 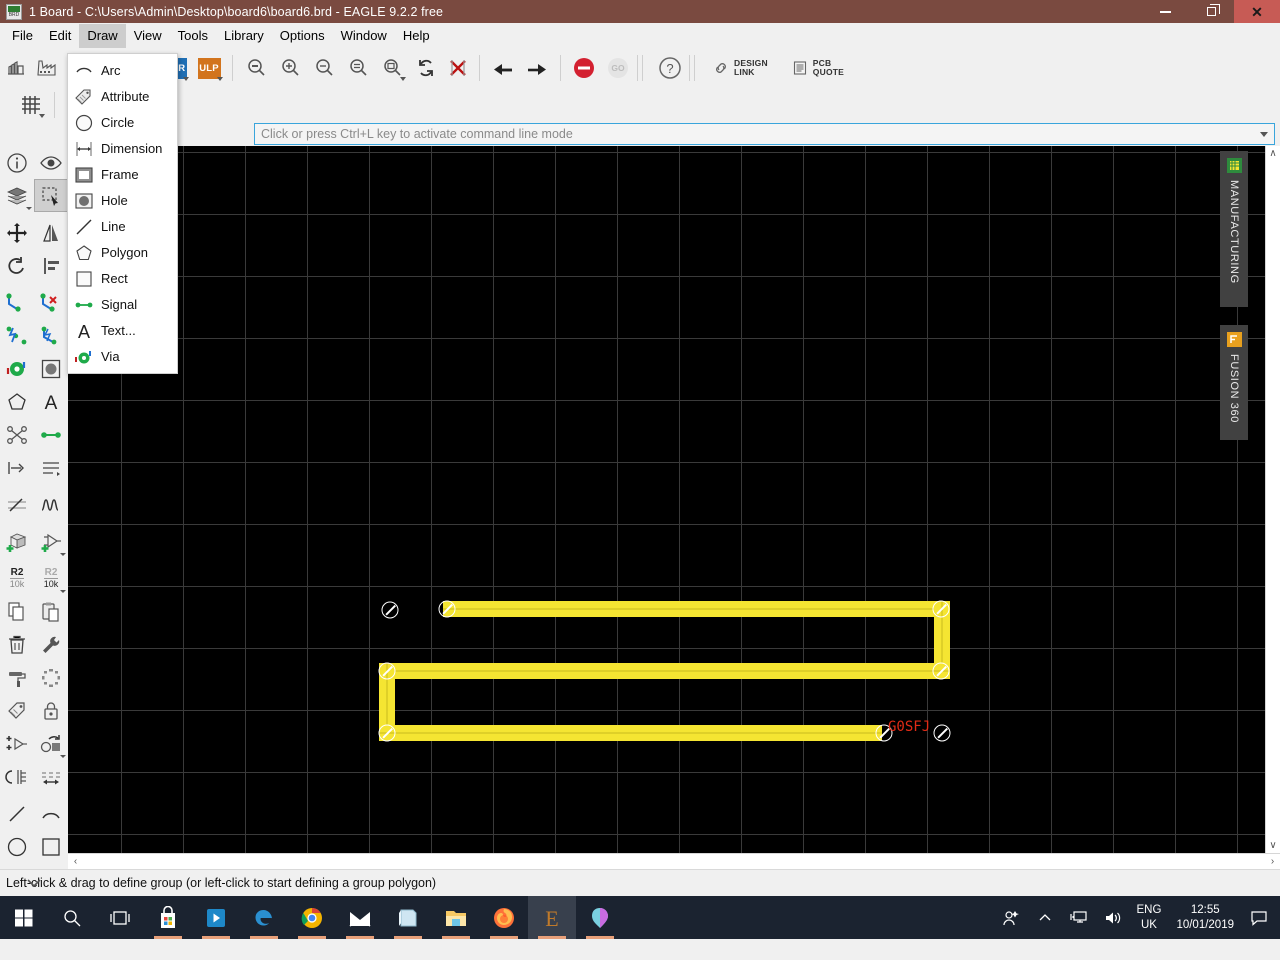 What do you see at coordinates (1234, 229) in the screenshot?
I see `manufacturing-tab: MANUFACTURING` at bounding box center [1234, 229].